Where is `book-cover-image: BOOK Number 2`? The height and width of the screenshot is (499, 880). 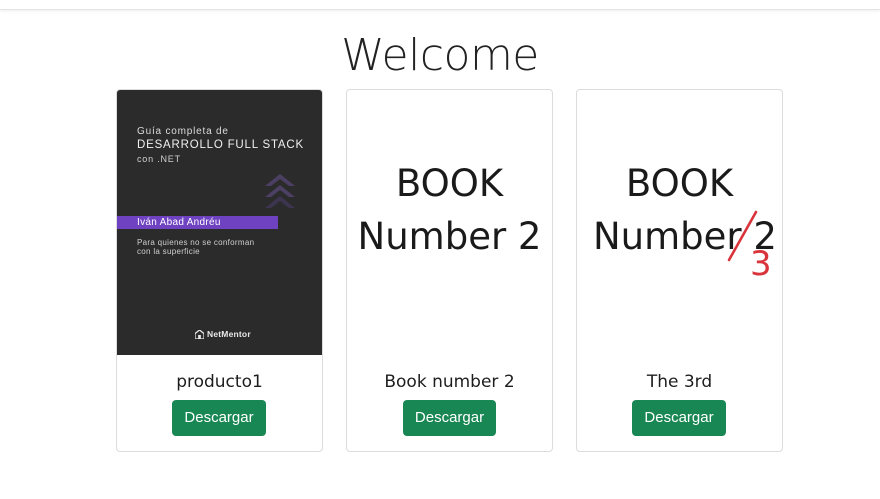 book-cover-image: BOOK Number 2 is located at coordinates (449, 222).